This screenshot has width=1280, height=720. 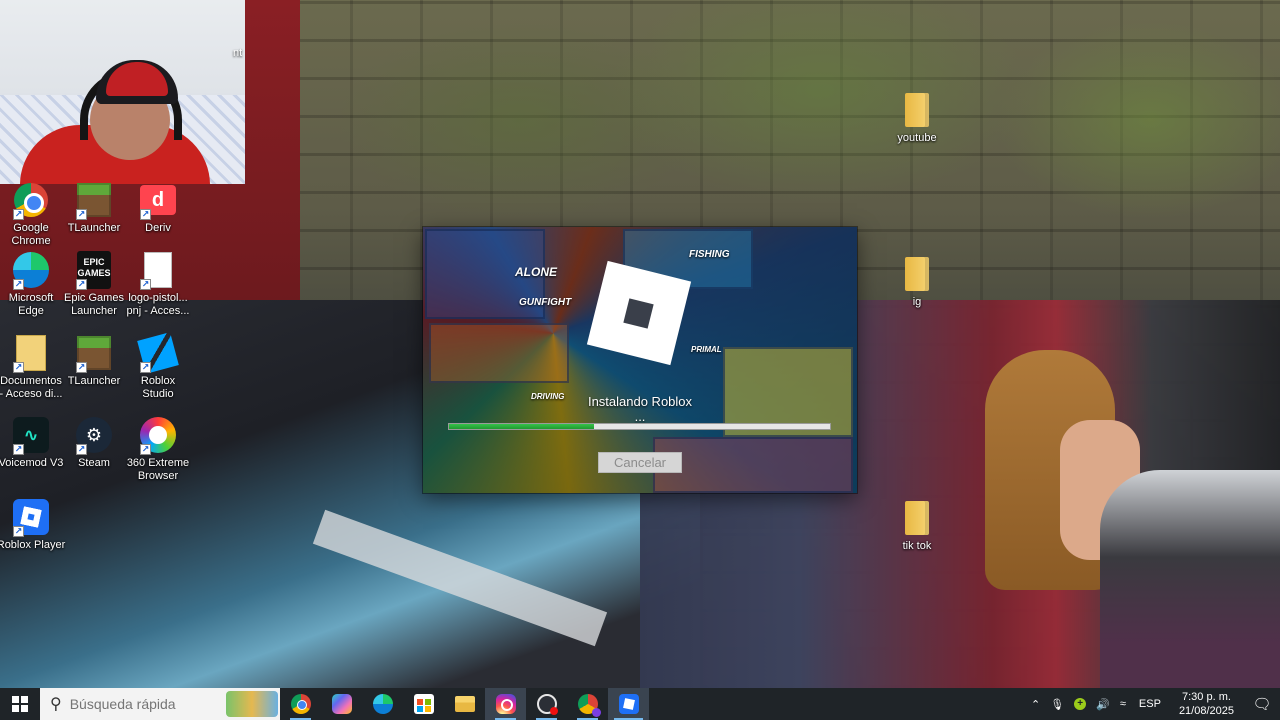 I want to click on desktop-icon-tlauncher: ↗ TLauncher, so click(x=94, y=207).